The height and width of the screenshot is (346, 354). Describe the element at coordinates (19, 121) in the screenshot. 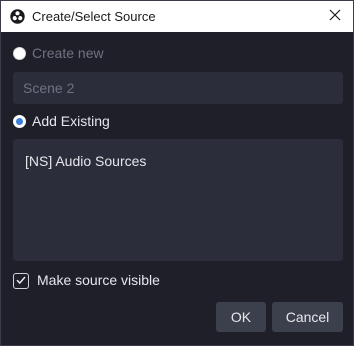

I see `add-existing-radio` at that location.